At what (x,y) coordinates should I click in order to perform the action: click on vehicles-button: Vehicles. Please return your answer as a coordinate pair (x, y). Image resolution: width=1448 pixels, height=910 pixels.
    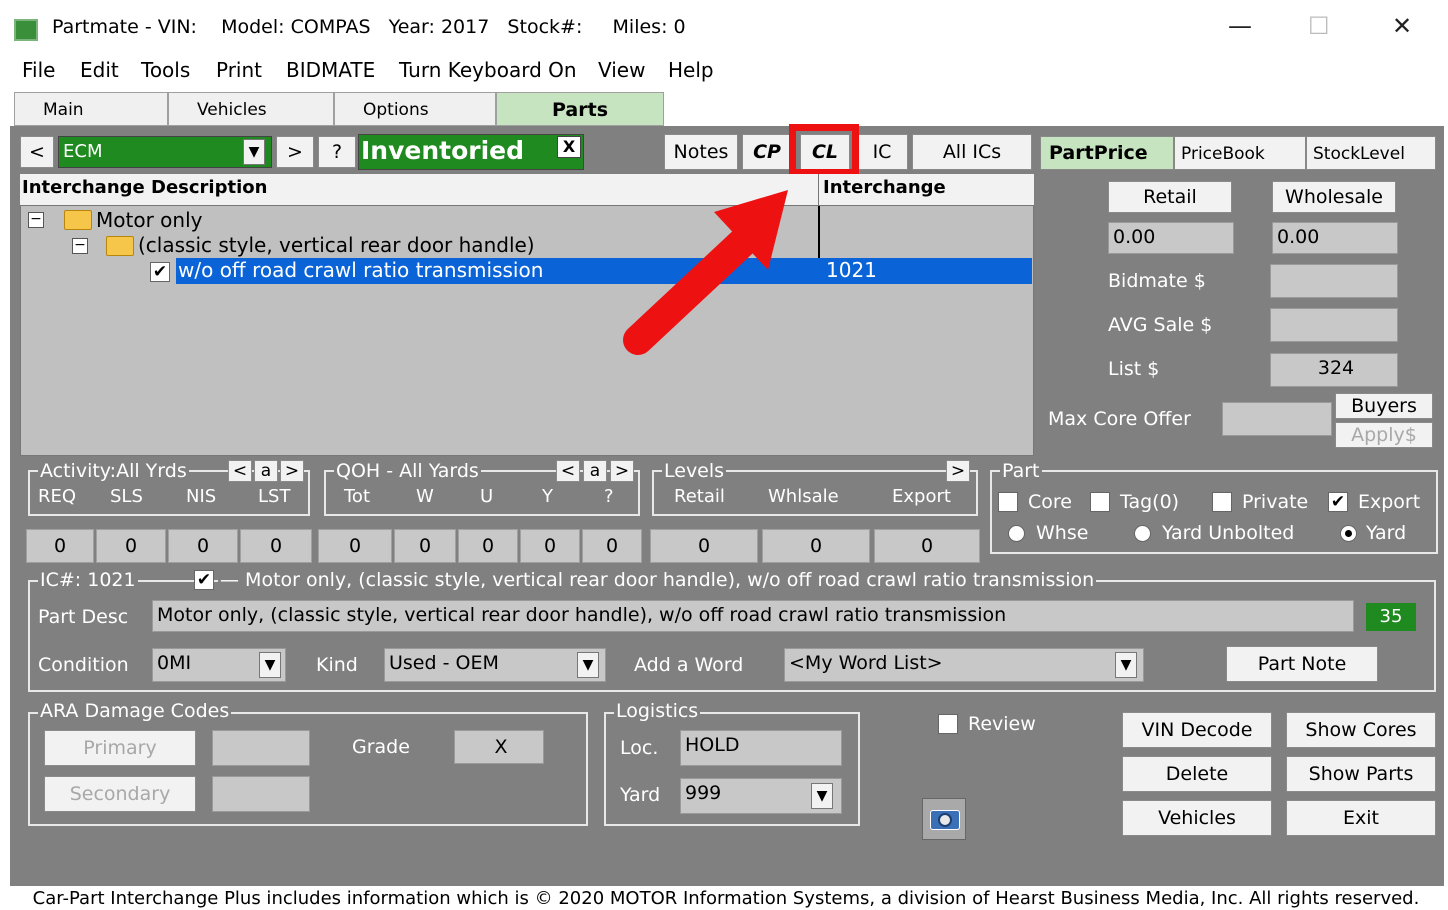
    Looking at the image, I should click on (1197, 818).